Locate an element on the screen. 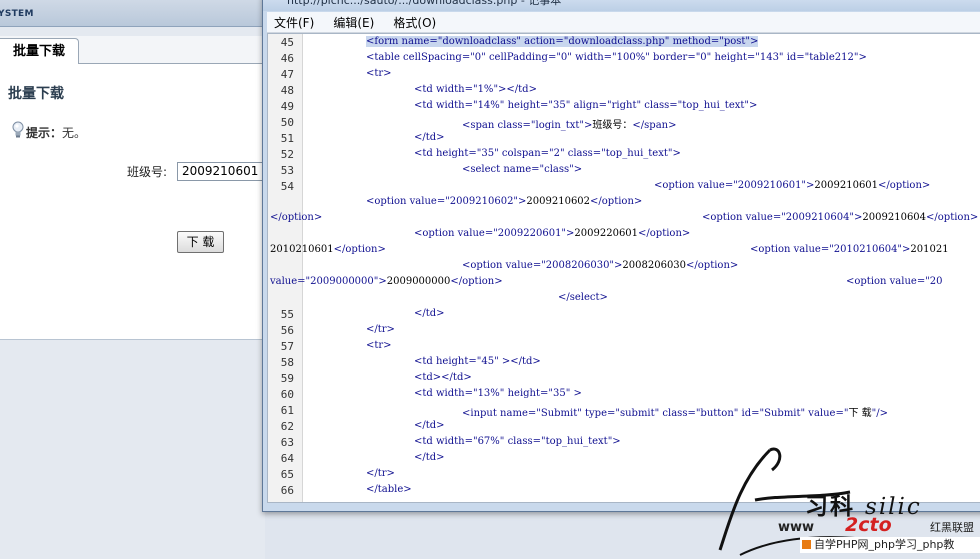 The image size is (980, 559). line-number: 52 is located at coordinates (287, 154).